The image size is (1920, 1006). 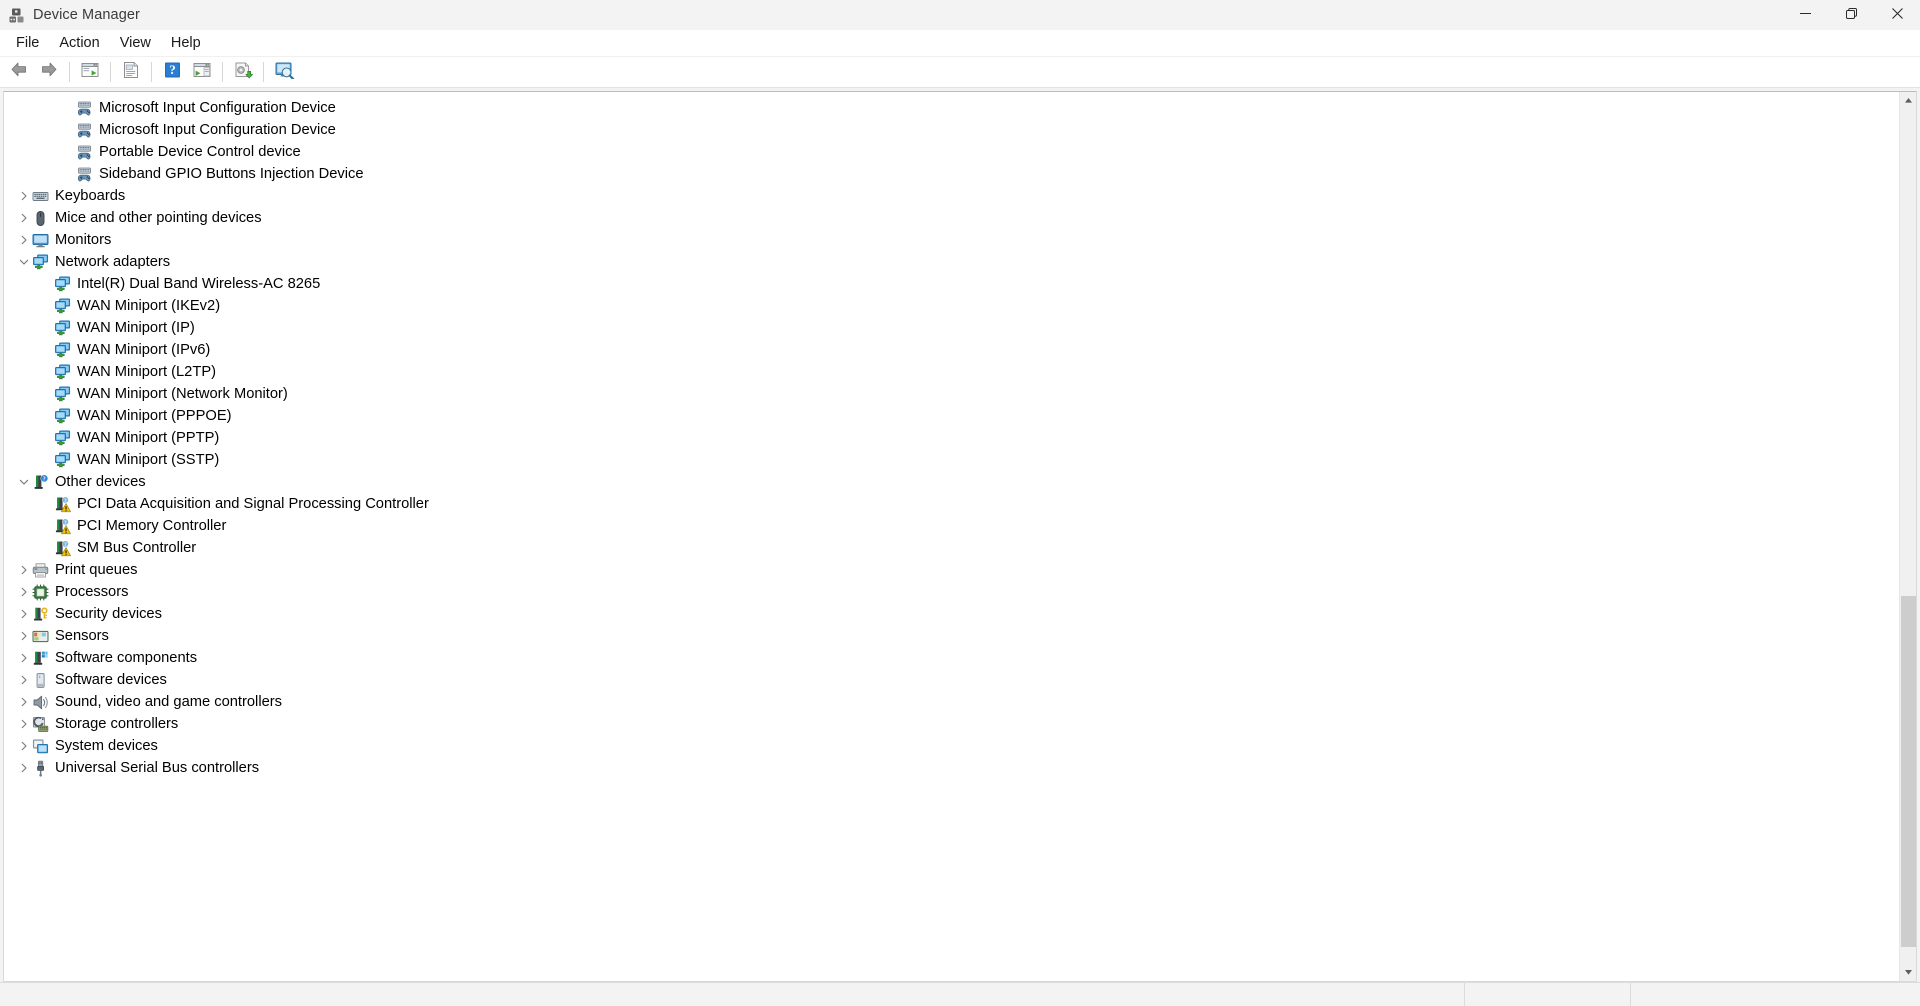 I want to click on tree-item: Monitors, so click(x=951, y=240).